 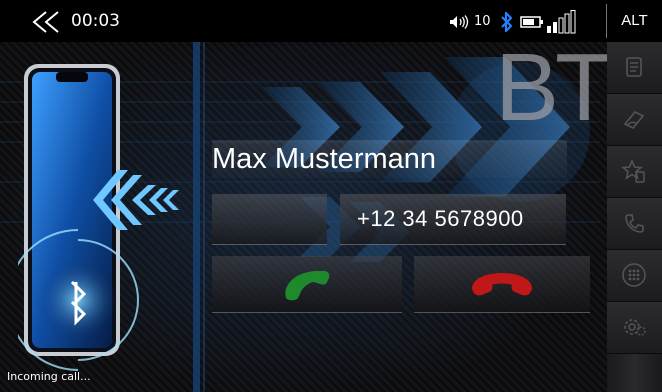 I want to click on handset-green-icon, so click(x=307, y=286).